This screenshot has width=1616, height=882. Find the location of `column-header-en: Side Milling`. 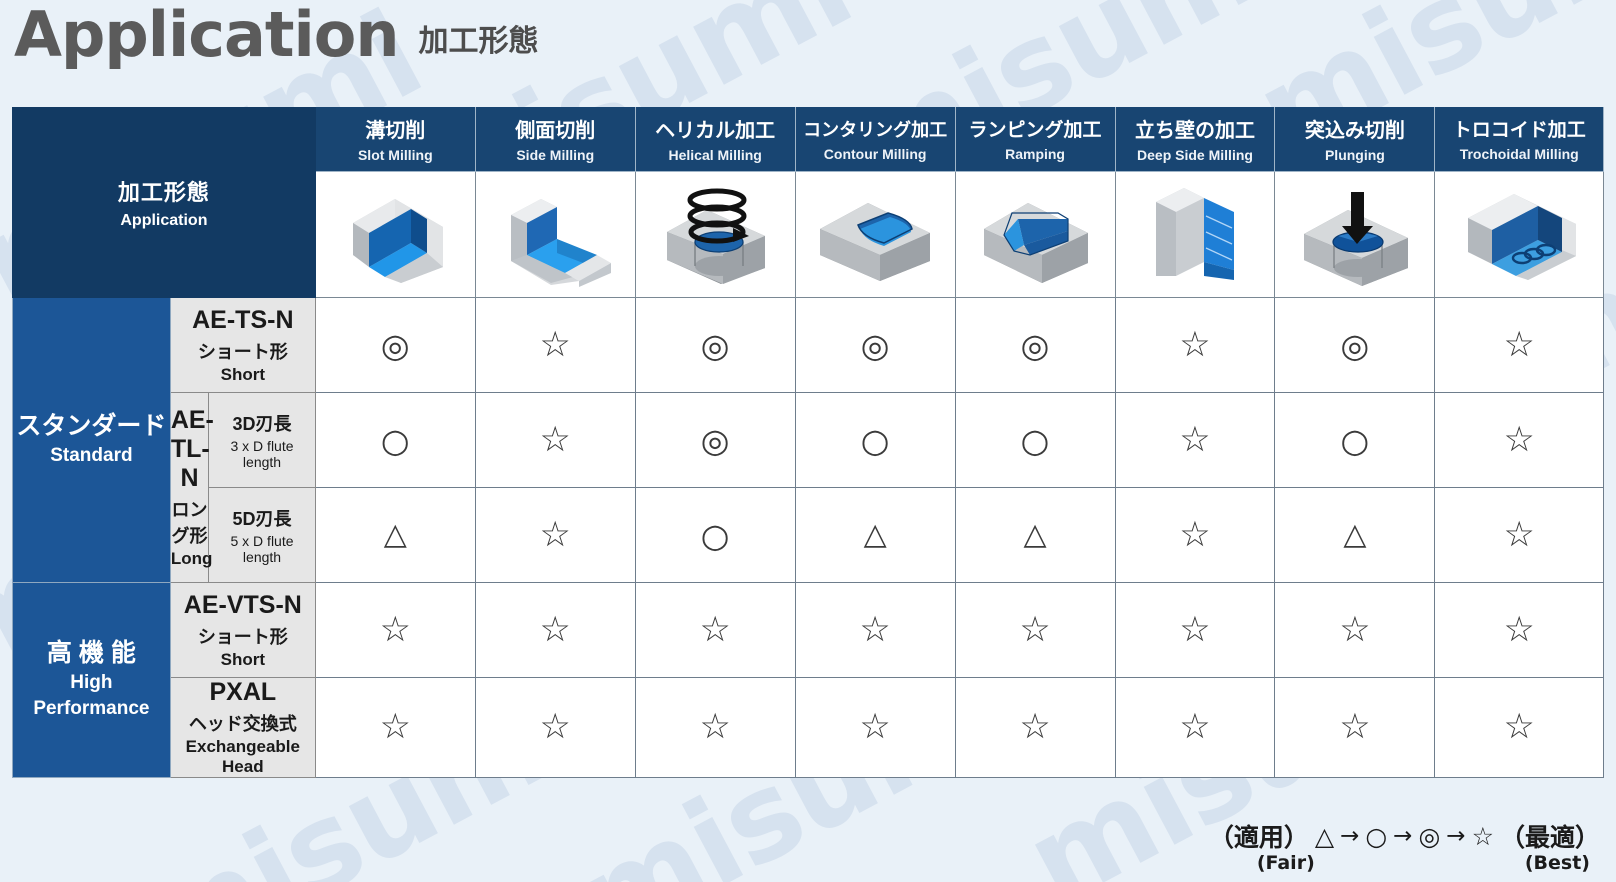

column-header-en: Side Milling is located at coordinates (555, 155).